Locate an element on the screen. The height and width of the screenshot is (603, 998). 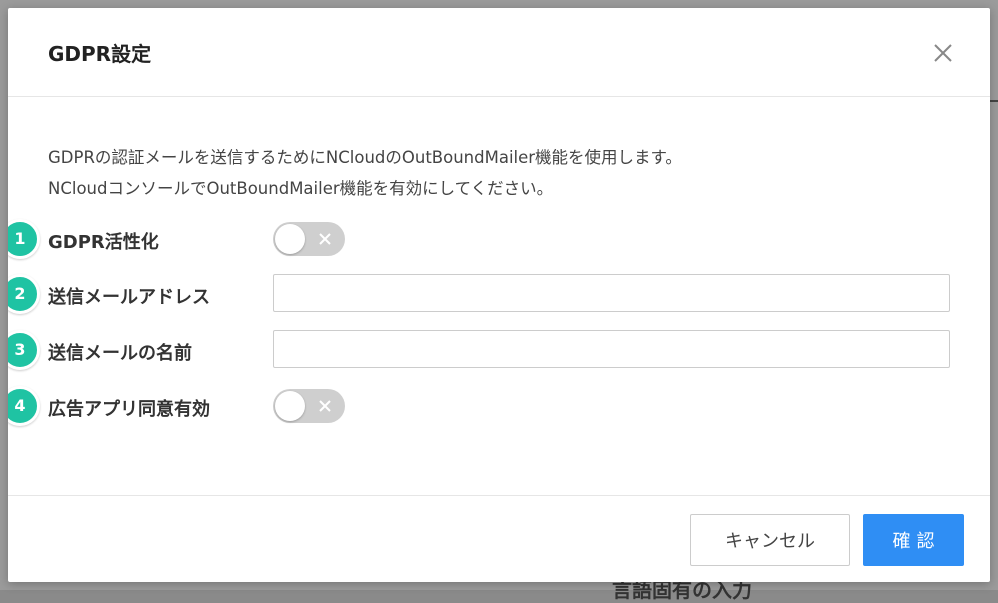
close-icon is located at coordinates (943, 53).